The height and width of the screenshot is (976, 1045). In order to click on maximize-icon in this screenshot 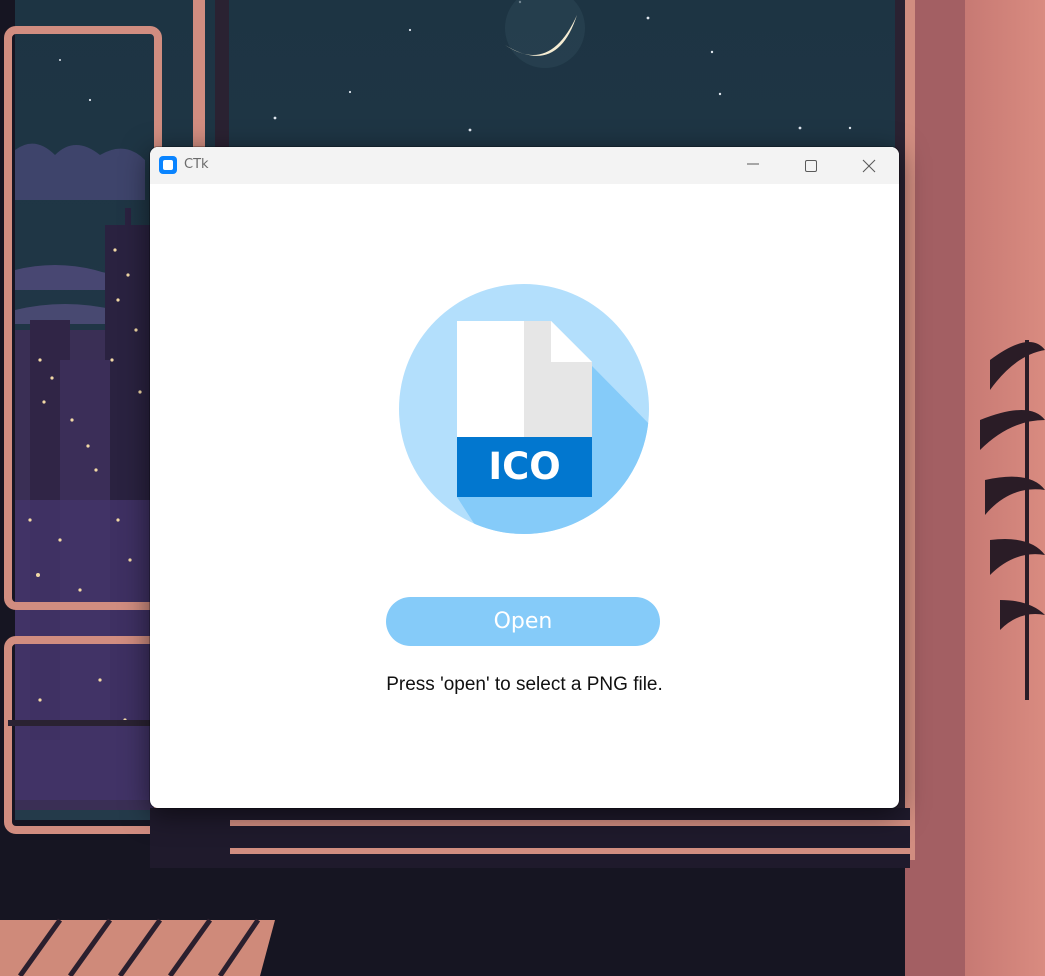, I will do `click(811, 165)`.